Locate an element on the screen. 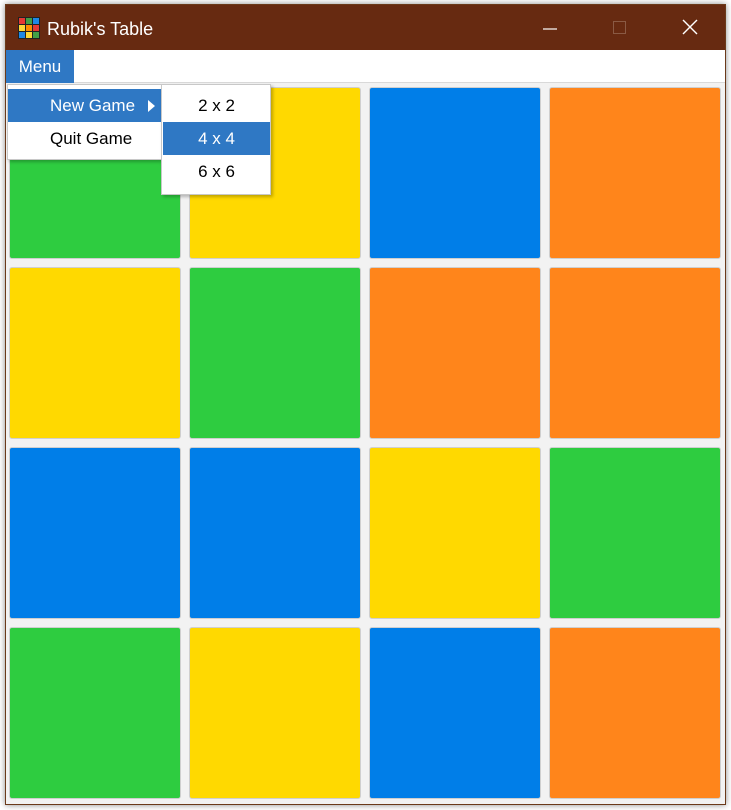  submenu-item-6x6: 6 x 6 is located at coordinates (216, 171).